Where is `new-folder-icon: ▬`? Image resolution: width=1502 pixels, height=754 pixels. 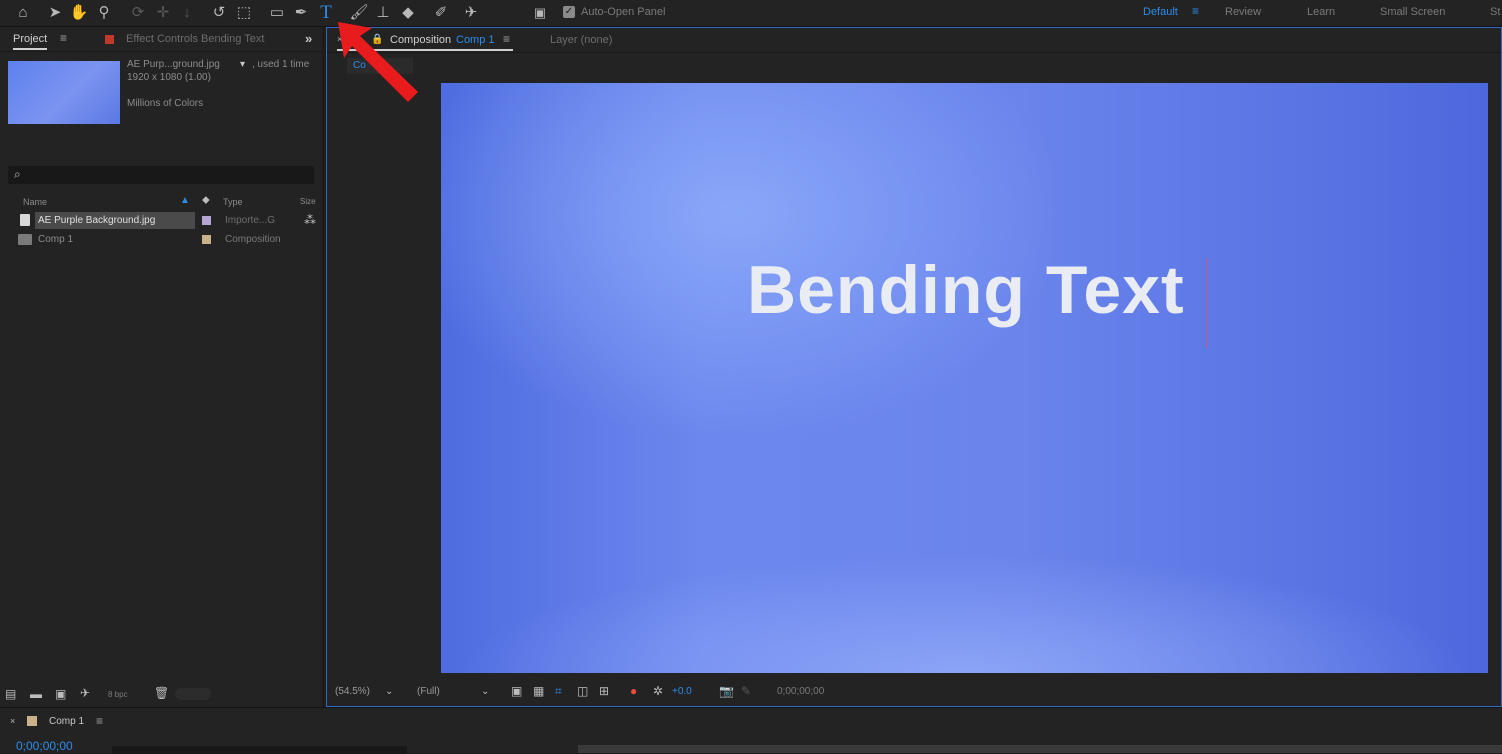 new-folder-icon: ▬ is located at coordinates (36, 694).